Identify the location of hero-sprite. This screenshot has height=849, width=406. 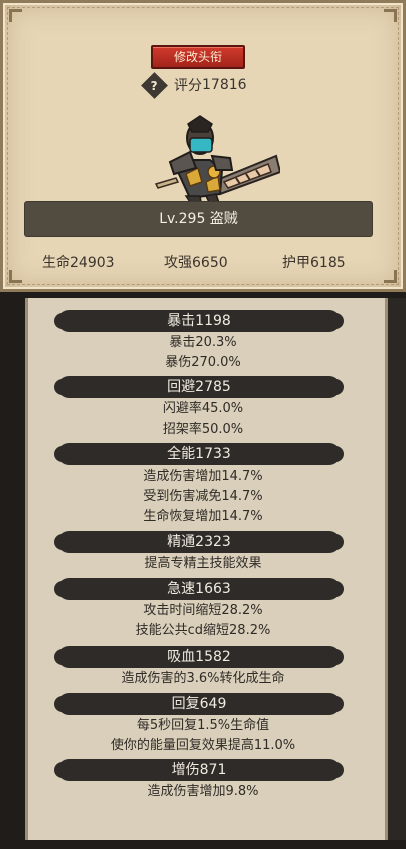
(217, 162).